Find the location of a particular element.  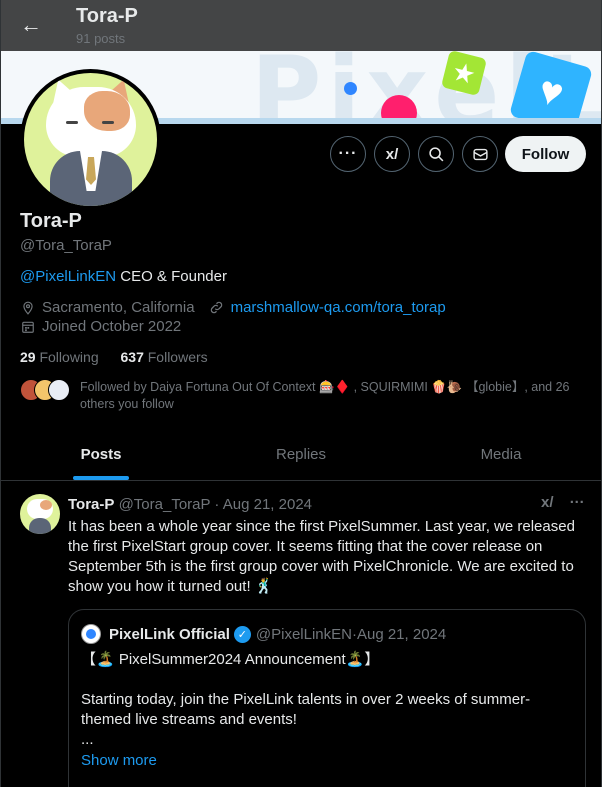

message-button is located at coordinates (480, 154).